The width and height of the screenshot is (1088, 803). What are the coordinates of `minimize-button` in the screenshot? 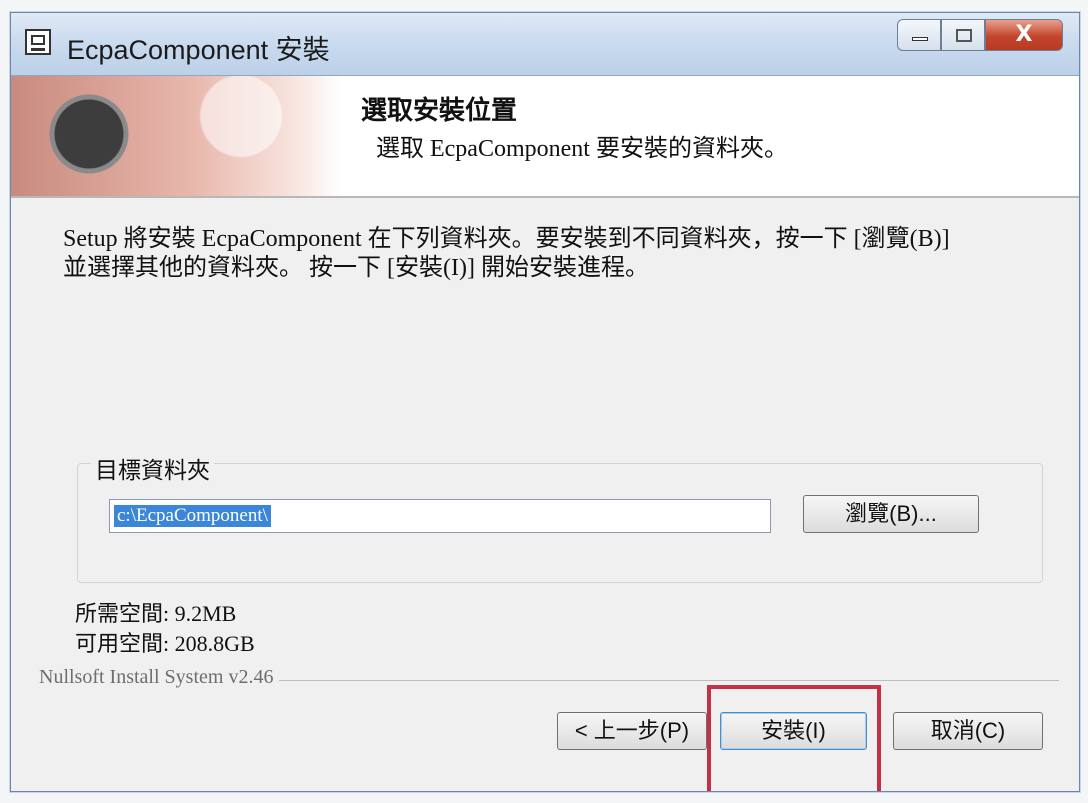 It's located at (919, 35).